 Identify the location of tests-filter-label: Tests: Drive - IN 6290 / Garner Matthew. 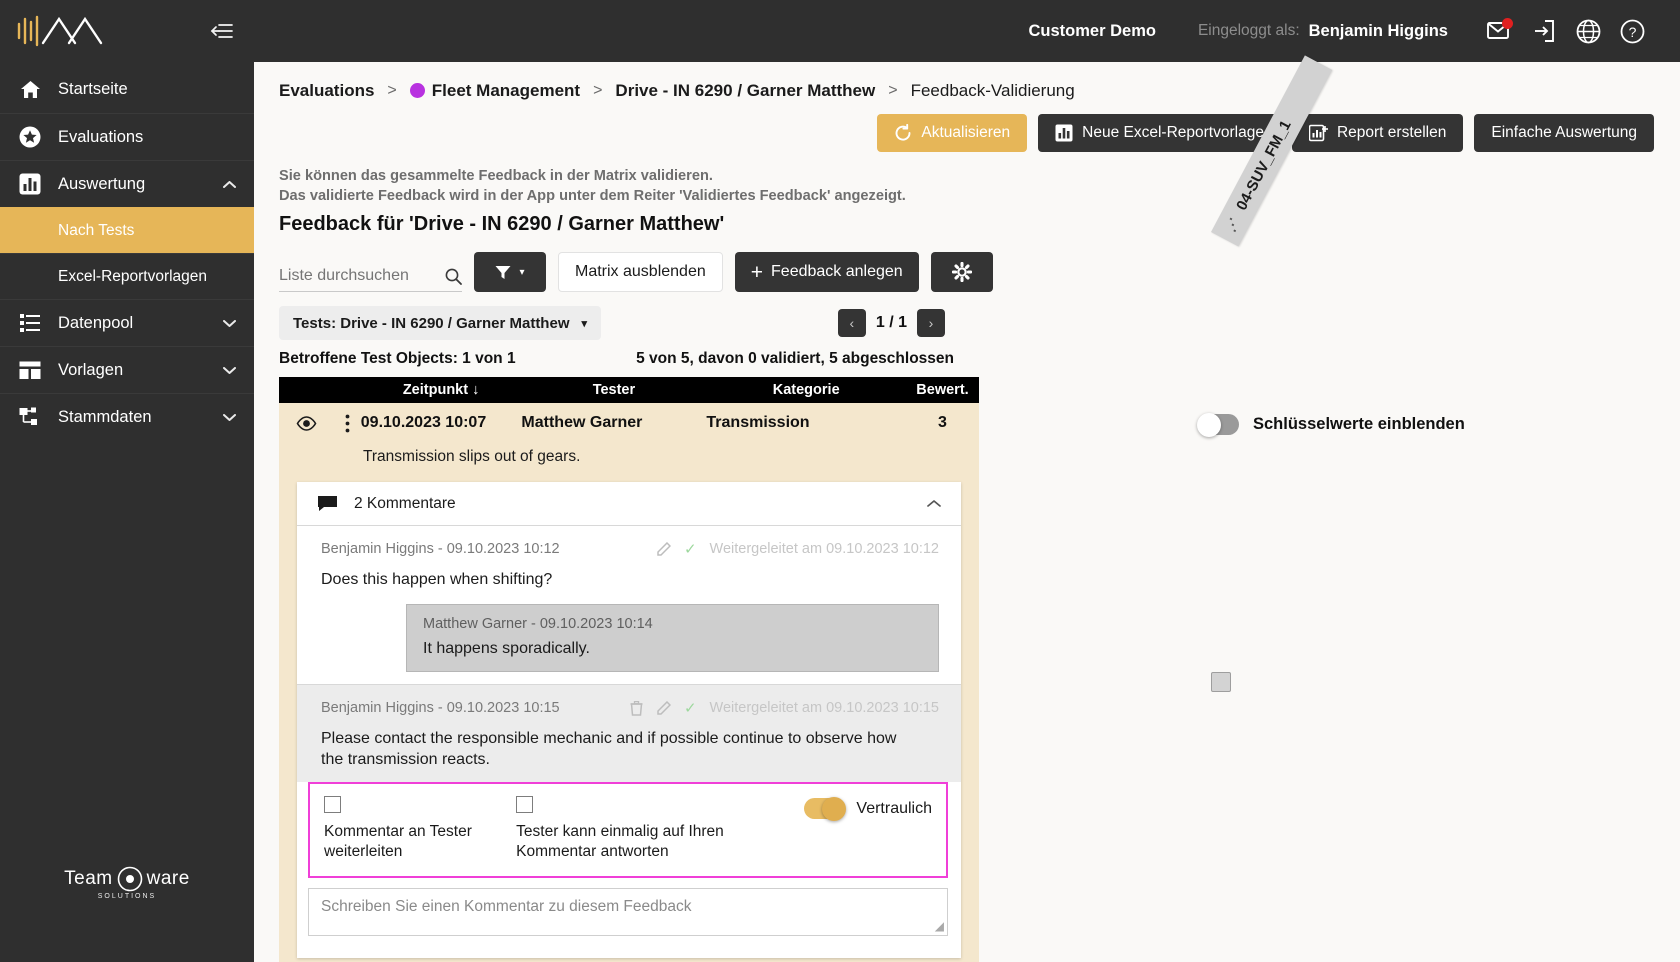
(431, 323).